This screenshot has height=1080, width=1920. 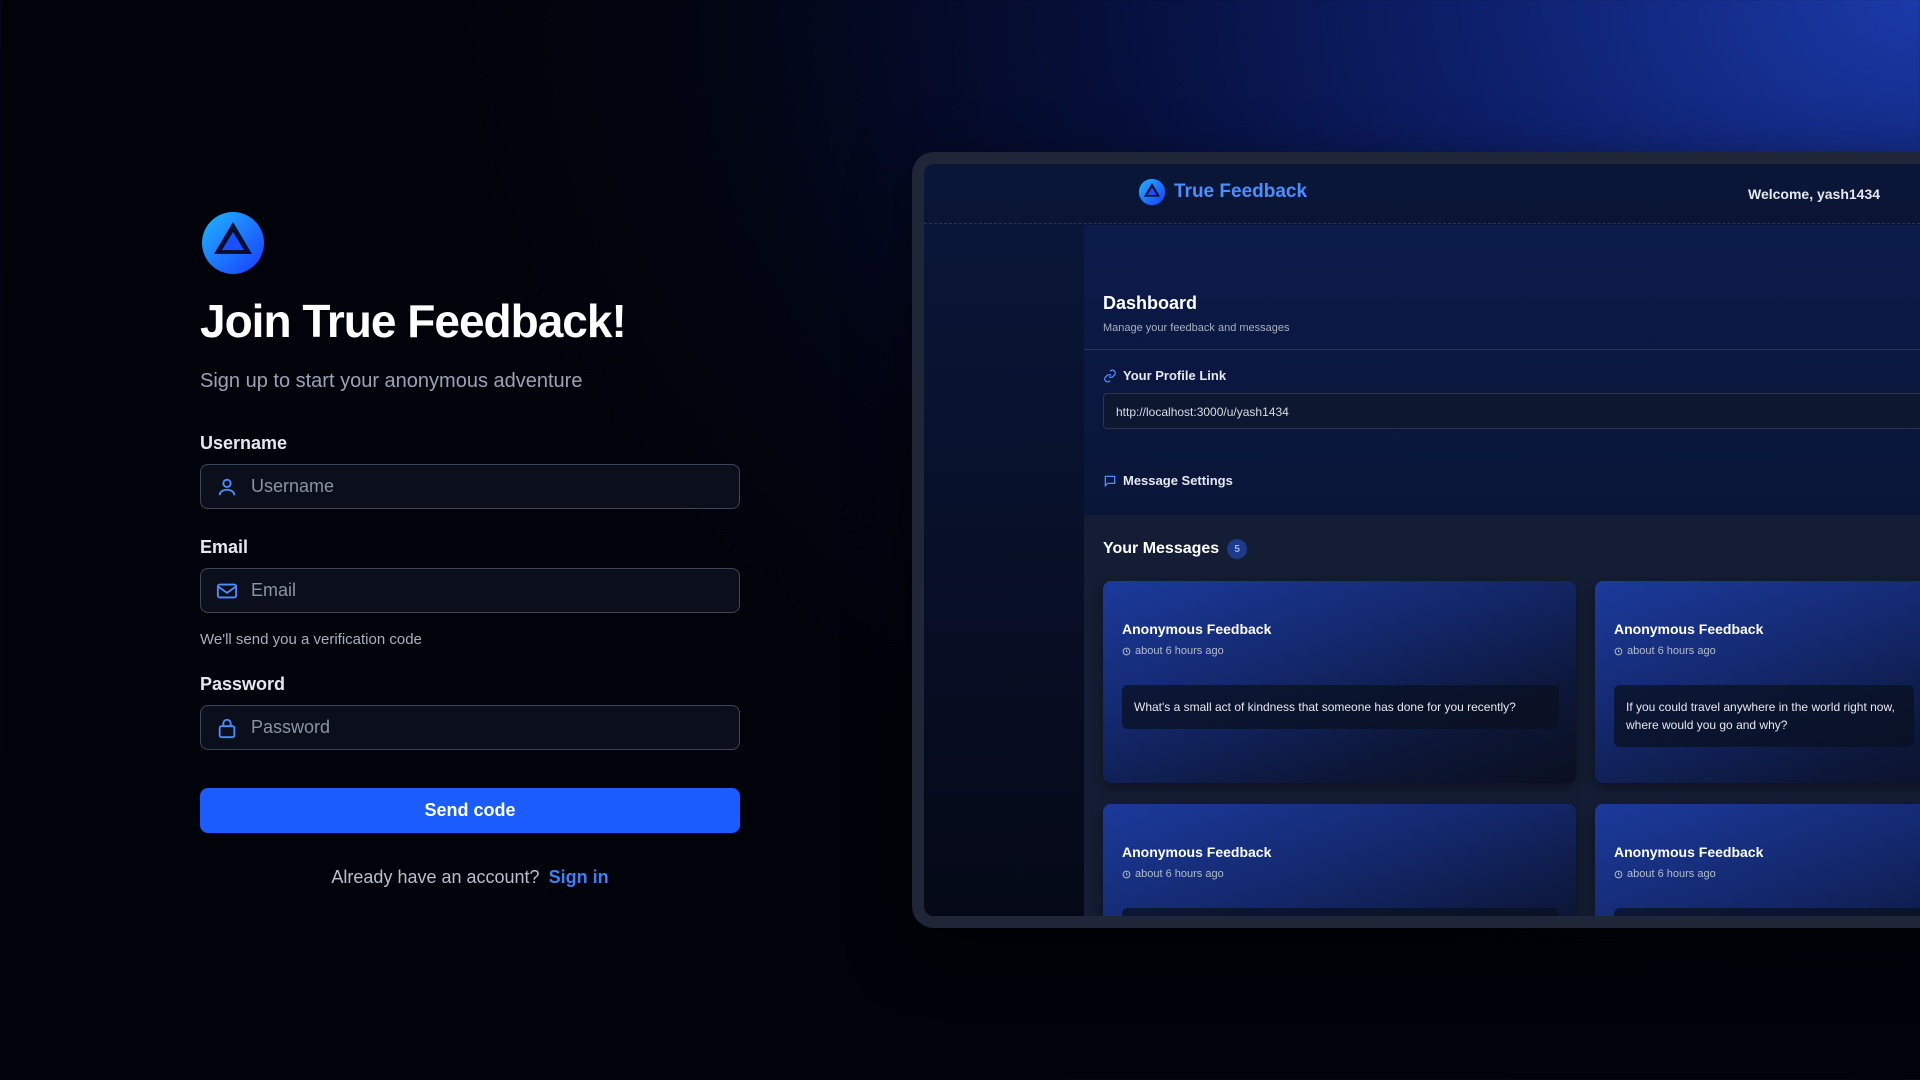 I want to click on email-group: Email We'll send you a verification code, so click(x=470, y=592).